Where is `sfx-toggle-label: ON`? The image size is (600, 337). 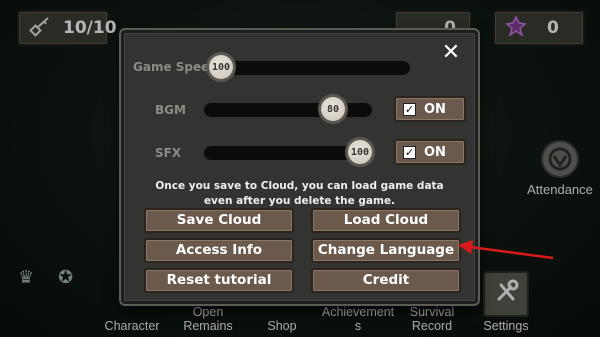
sfx-toggle-label: ON is located at coordinates (435, 152).